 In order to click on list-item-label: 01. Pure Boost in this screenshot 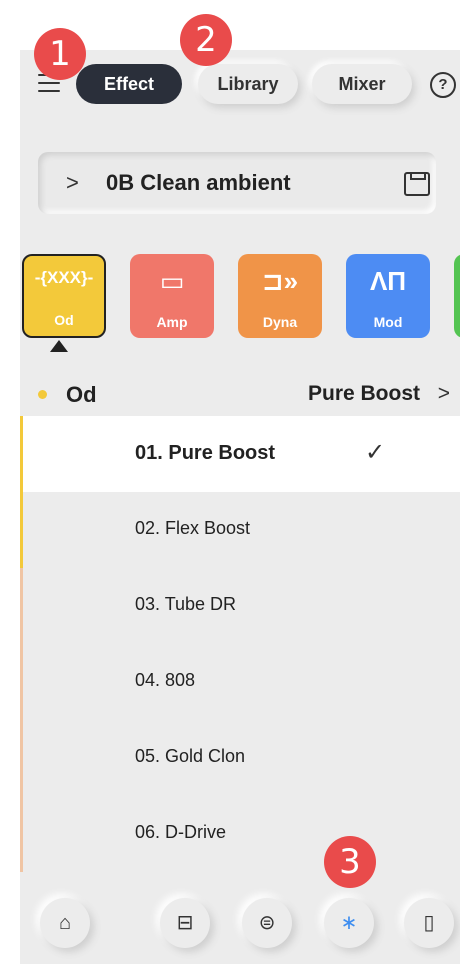, I will do `click(205, 453)`.